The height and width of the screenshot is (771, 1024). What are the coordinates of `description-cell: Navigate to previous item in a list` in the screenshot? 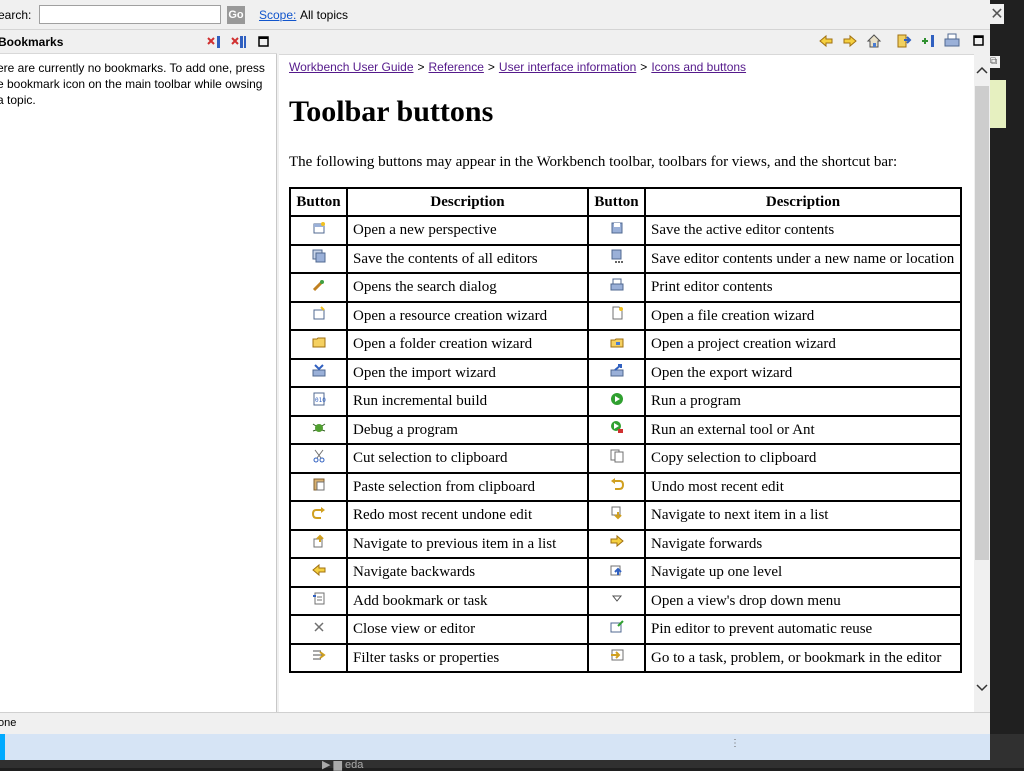 It's located at (467, 543).